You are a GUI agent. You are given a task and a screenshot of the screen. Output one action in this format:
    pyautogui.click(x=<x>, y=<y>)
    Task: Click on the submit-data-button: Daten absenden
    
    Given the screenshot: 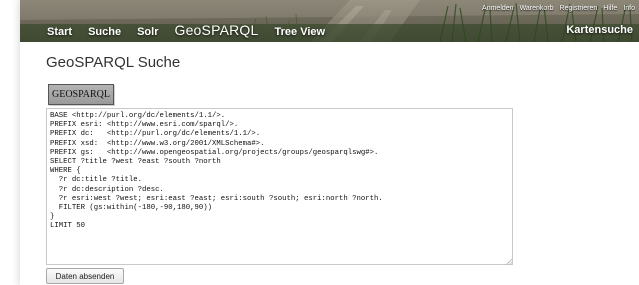 What is the action you would take?
    pyautogui.click(x=85, y=276)
    